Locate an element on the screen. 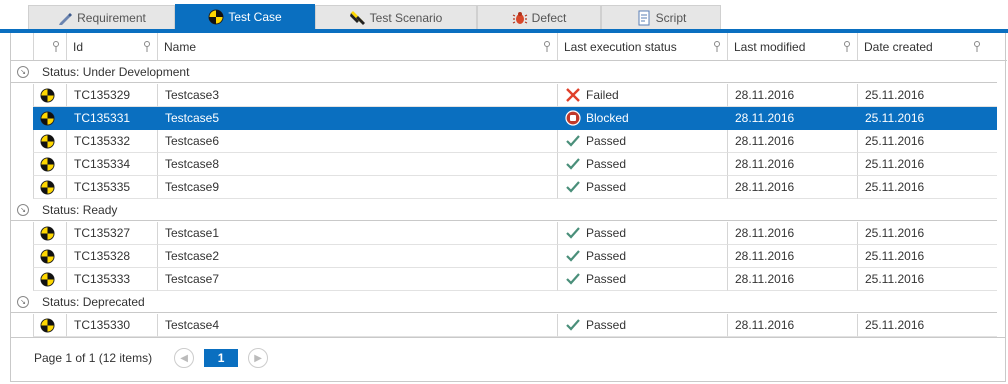  row-id-cell: TC135328 is located at coordinates (111, 256).